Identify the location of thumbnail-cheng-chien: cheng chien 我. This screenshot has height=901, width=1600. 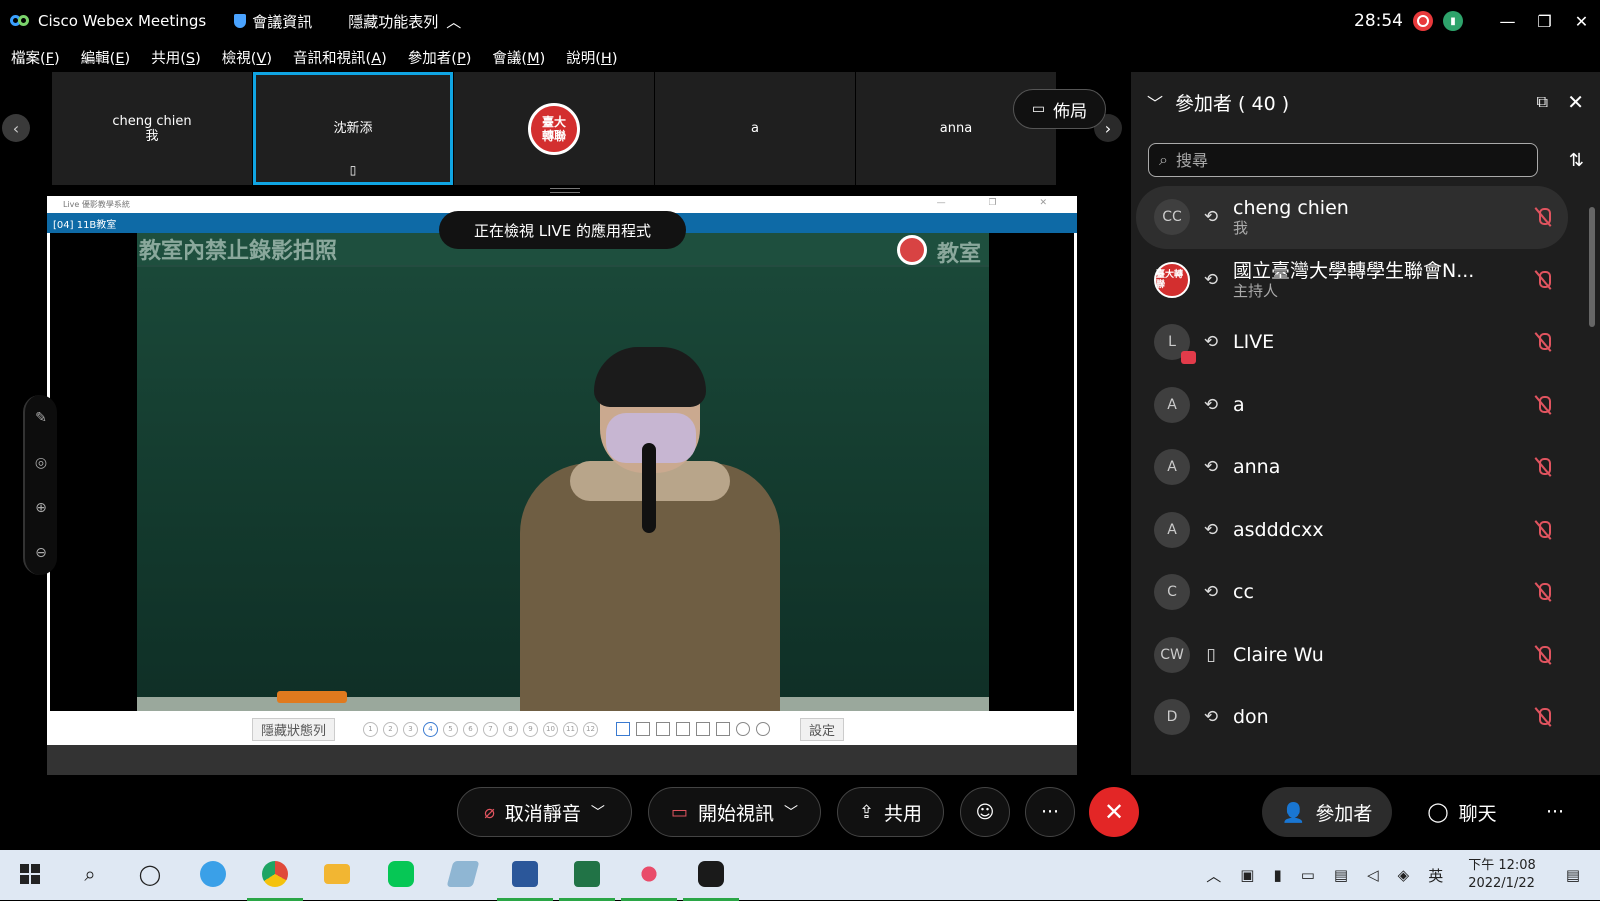
(152, 128).